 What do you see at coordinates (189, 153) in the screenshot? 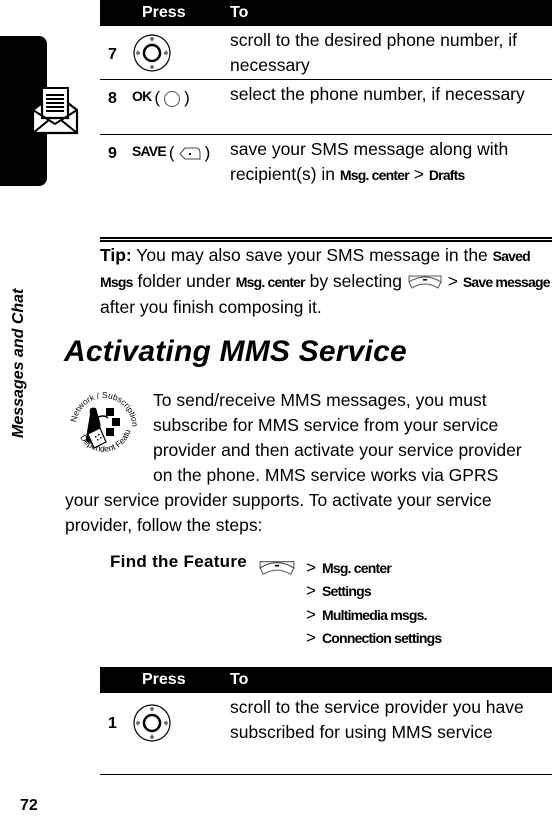
I see `left-soft-key-icon` at bounding box center [189, 153].